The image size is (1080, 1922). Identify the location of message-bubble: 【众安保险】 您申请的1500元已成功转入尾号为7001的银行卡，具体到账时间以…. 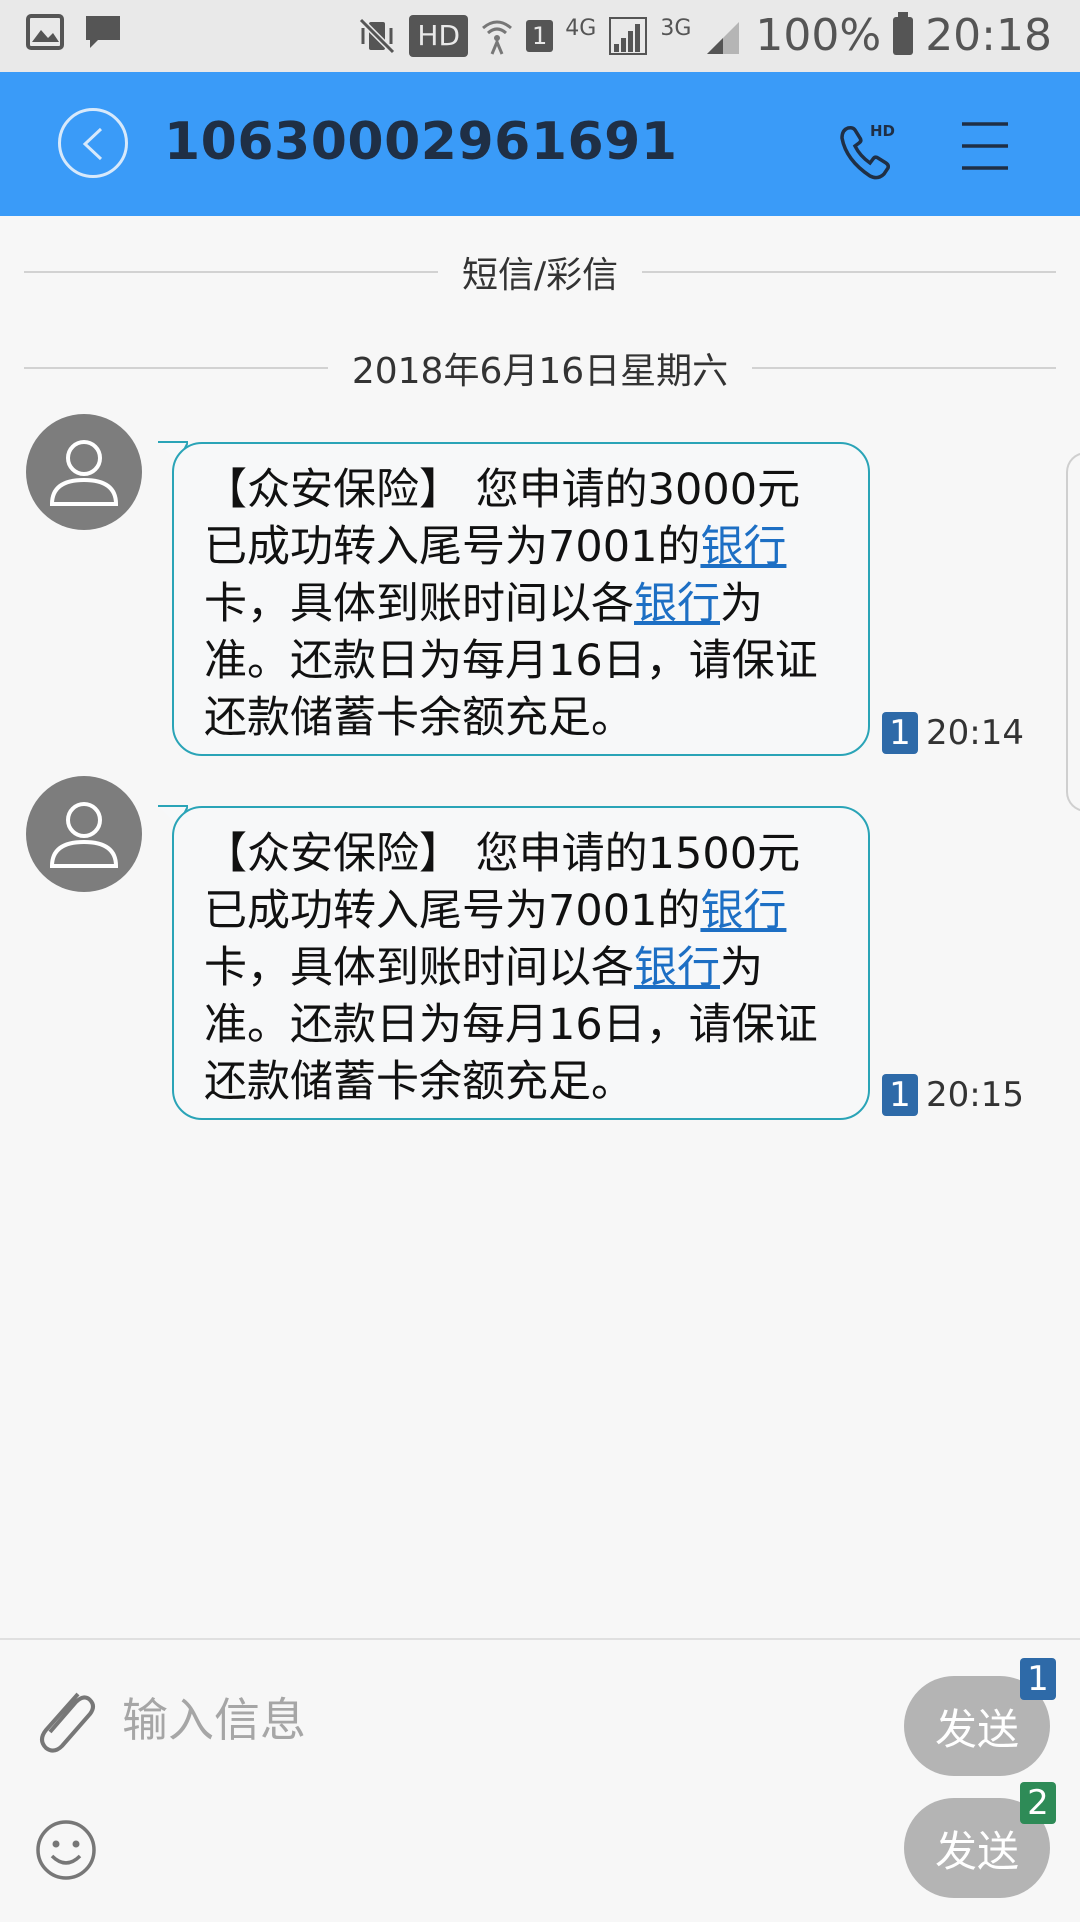
(521, 963).